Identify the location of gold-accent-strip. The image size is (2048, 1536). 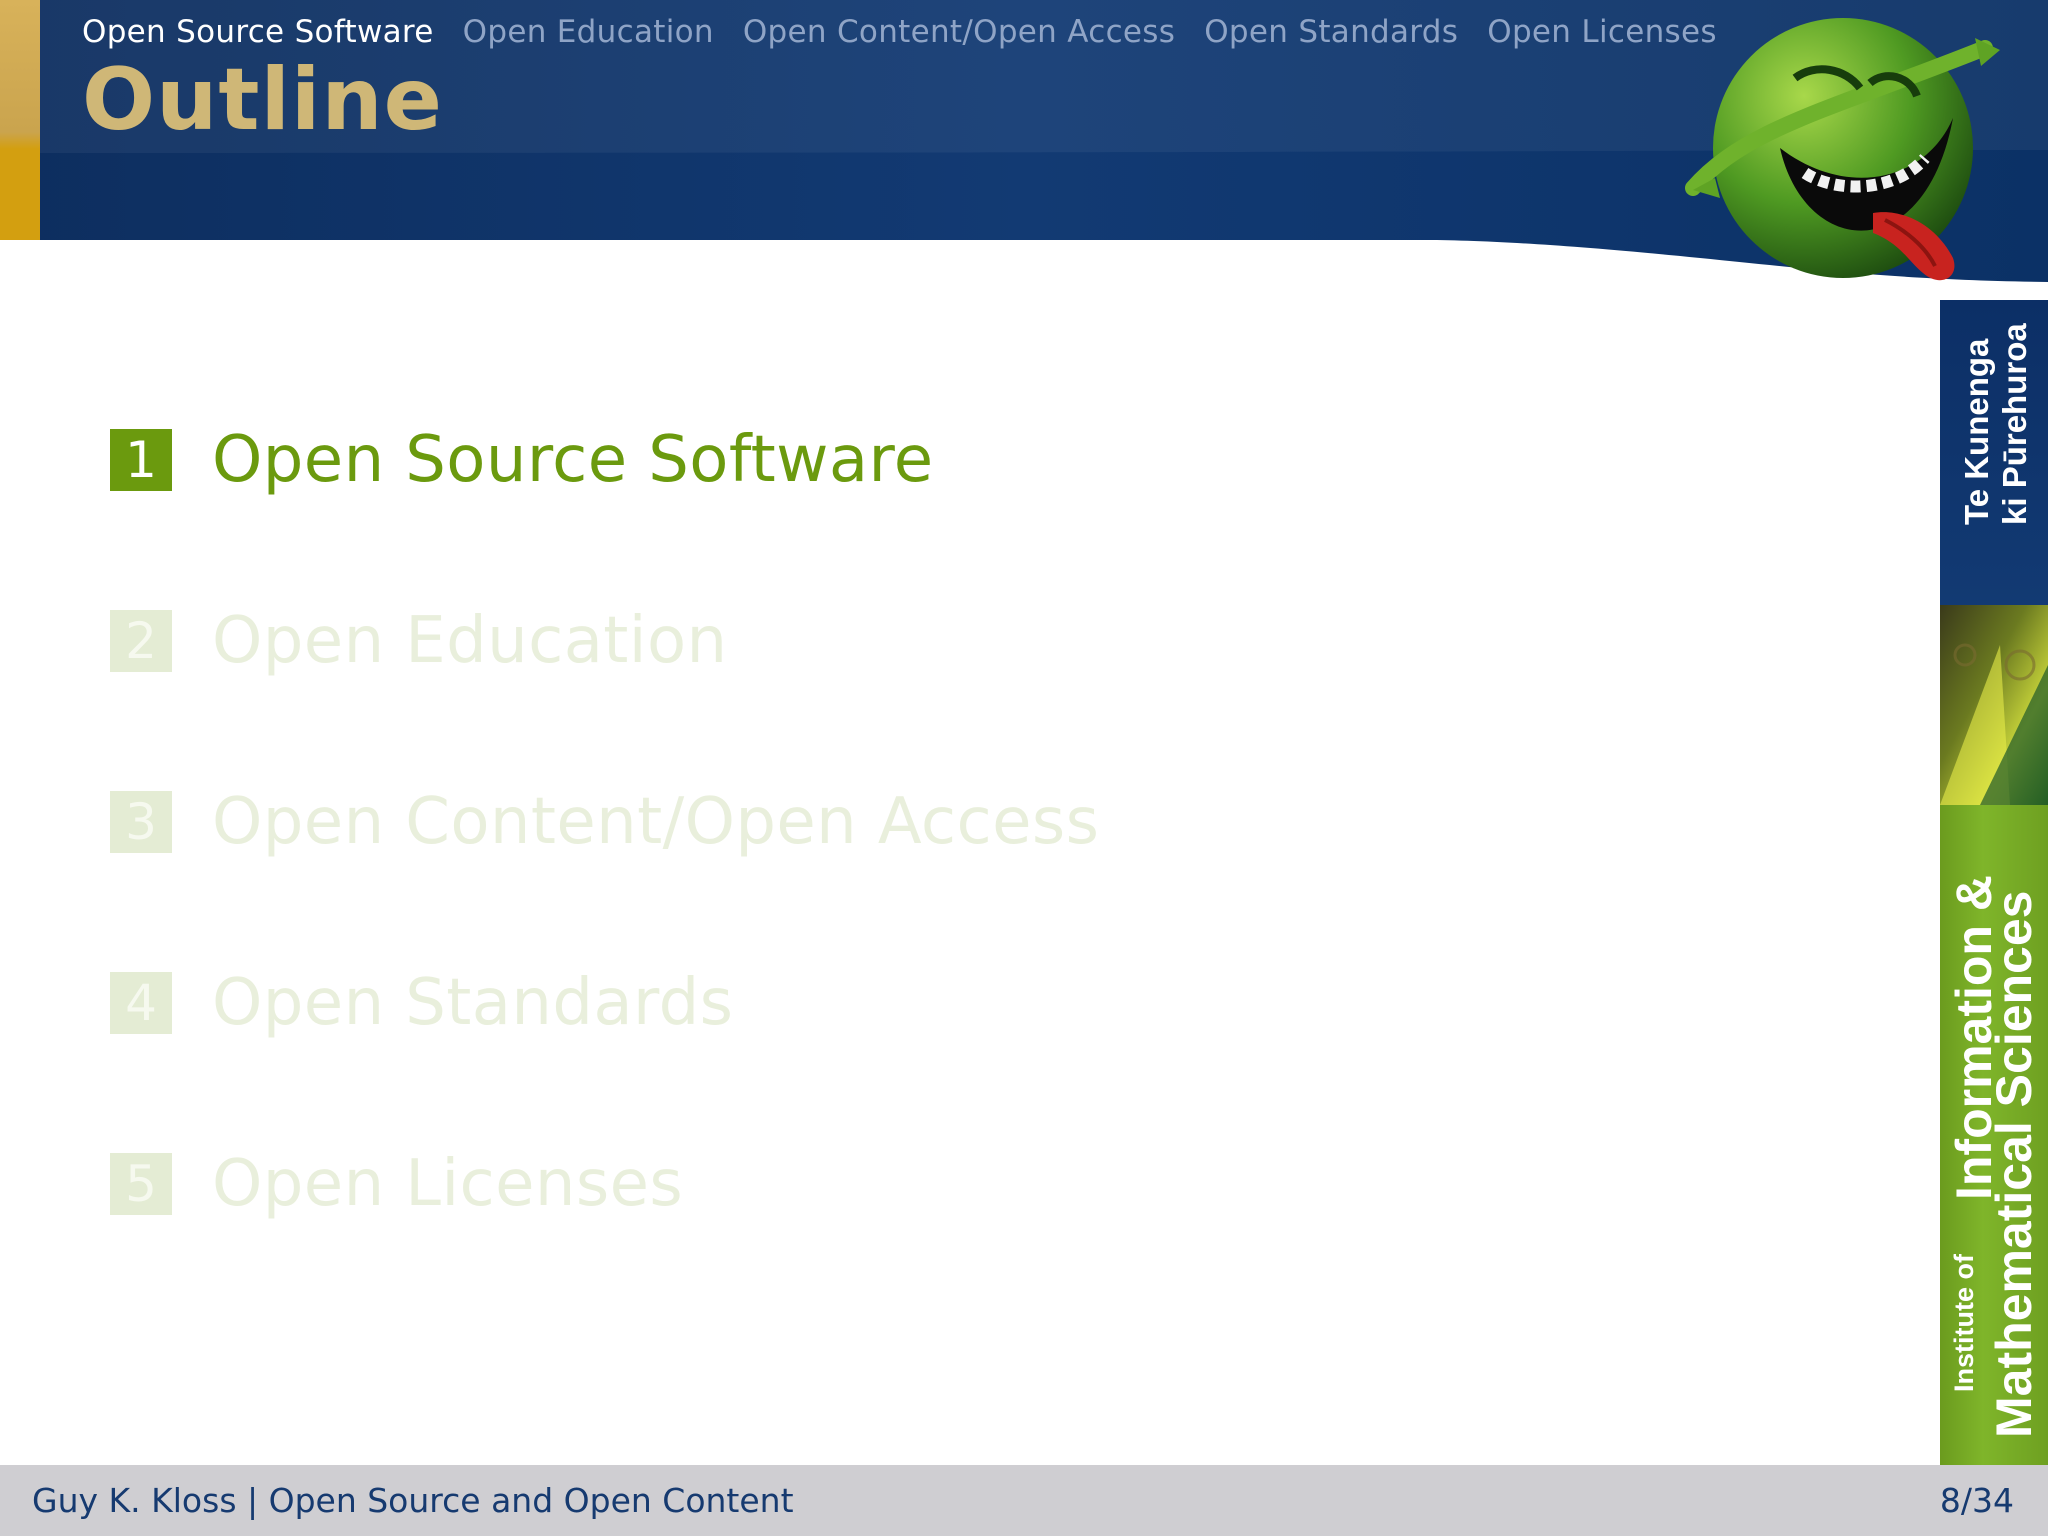
(20, 120).